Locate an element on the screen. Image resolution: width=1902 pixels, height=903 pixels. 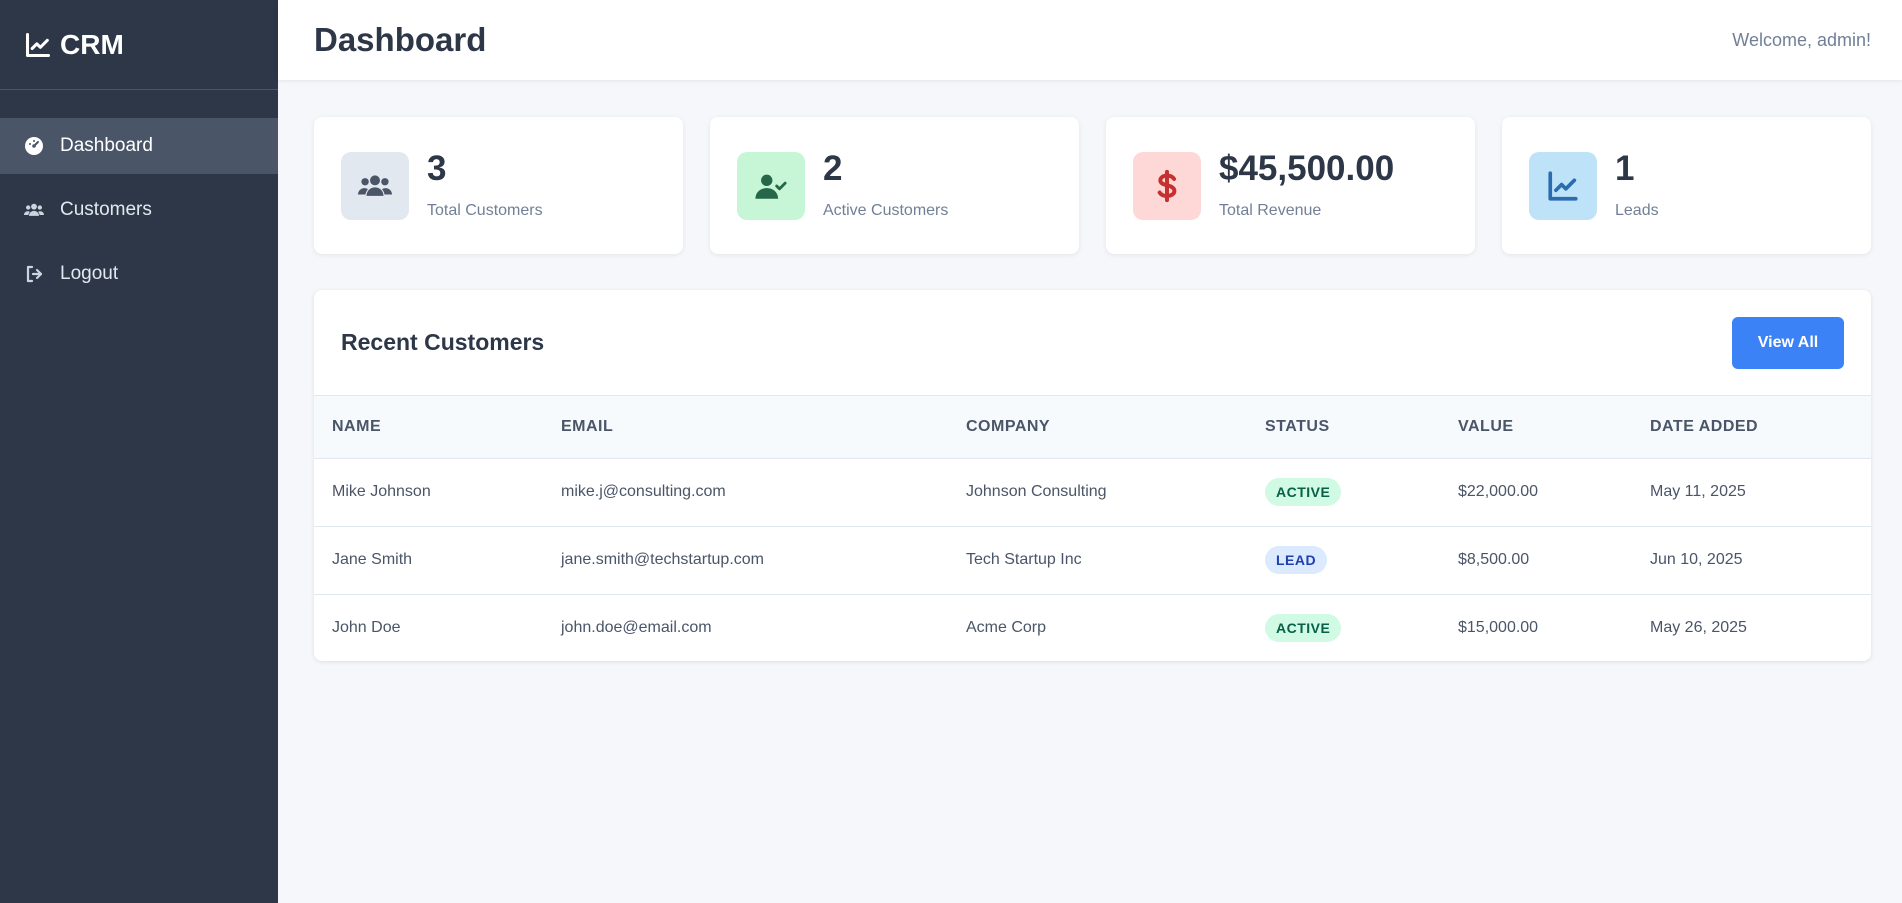
column-header-value: VALUE is located at coordinates (1536, 427).